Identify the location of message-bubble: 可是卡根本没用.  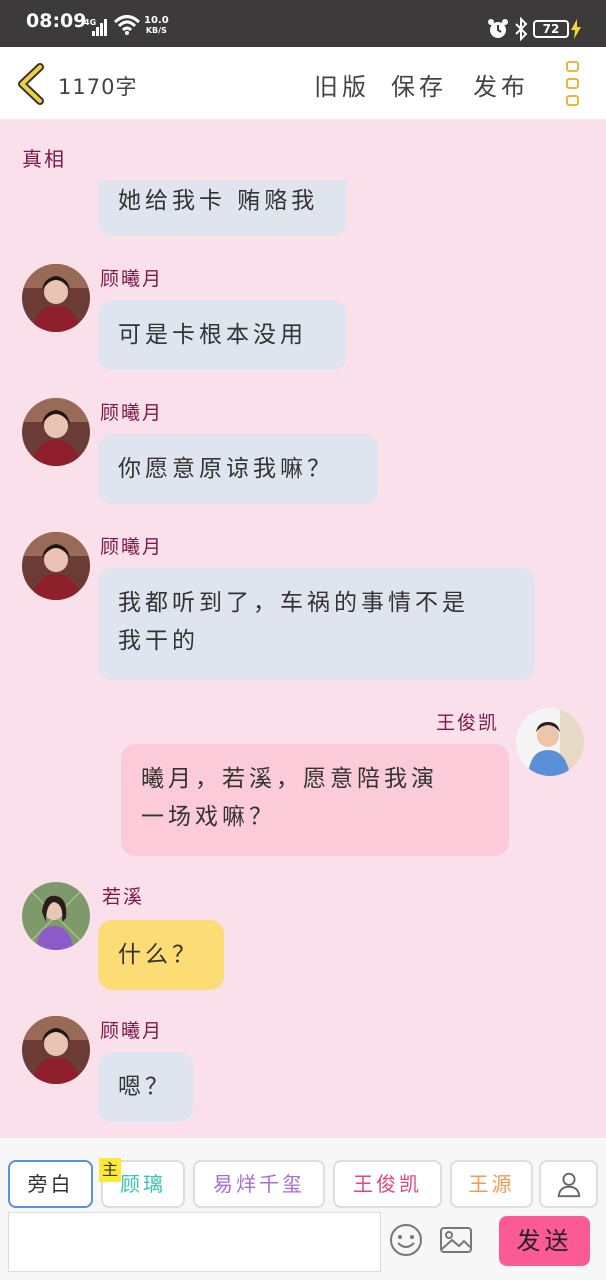
(222, 335).